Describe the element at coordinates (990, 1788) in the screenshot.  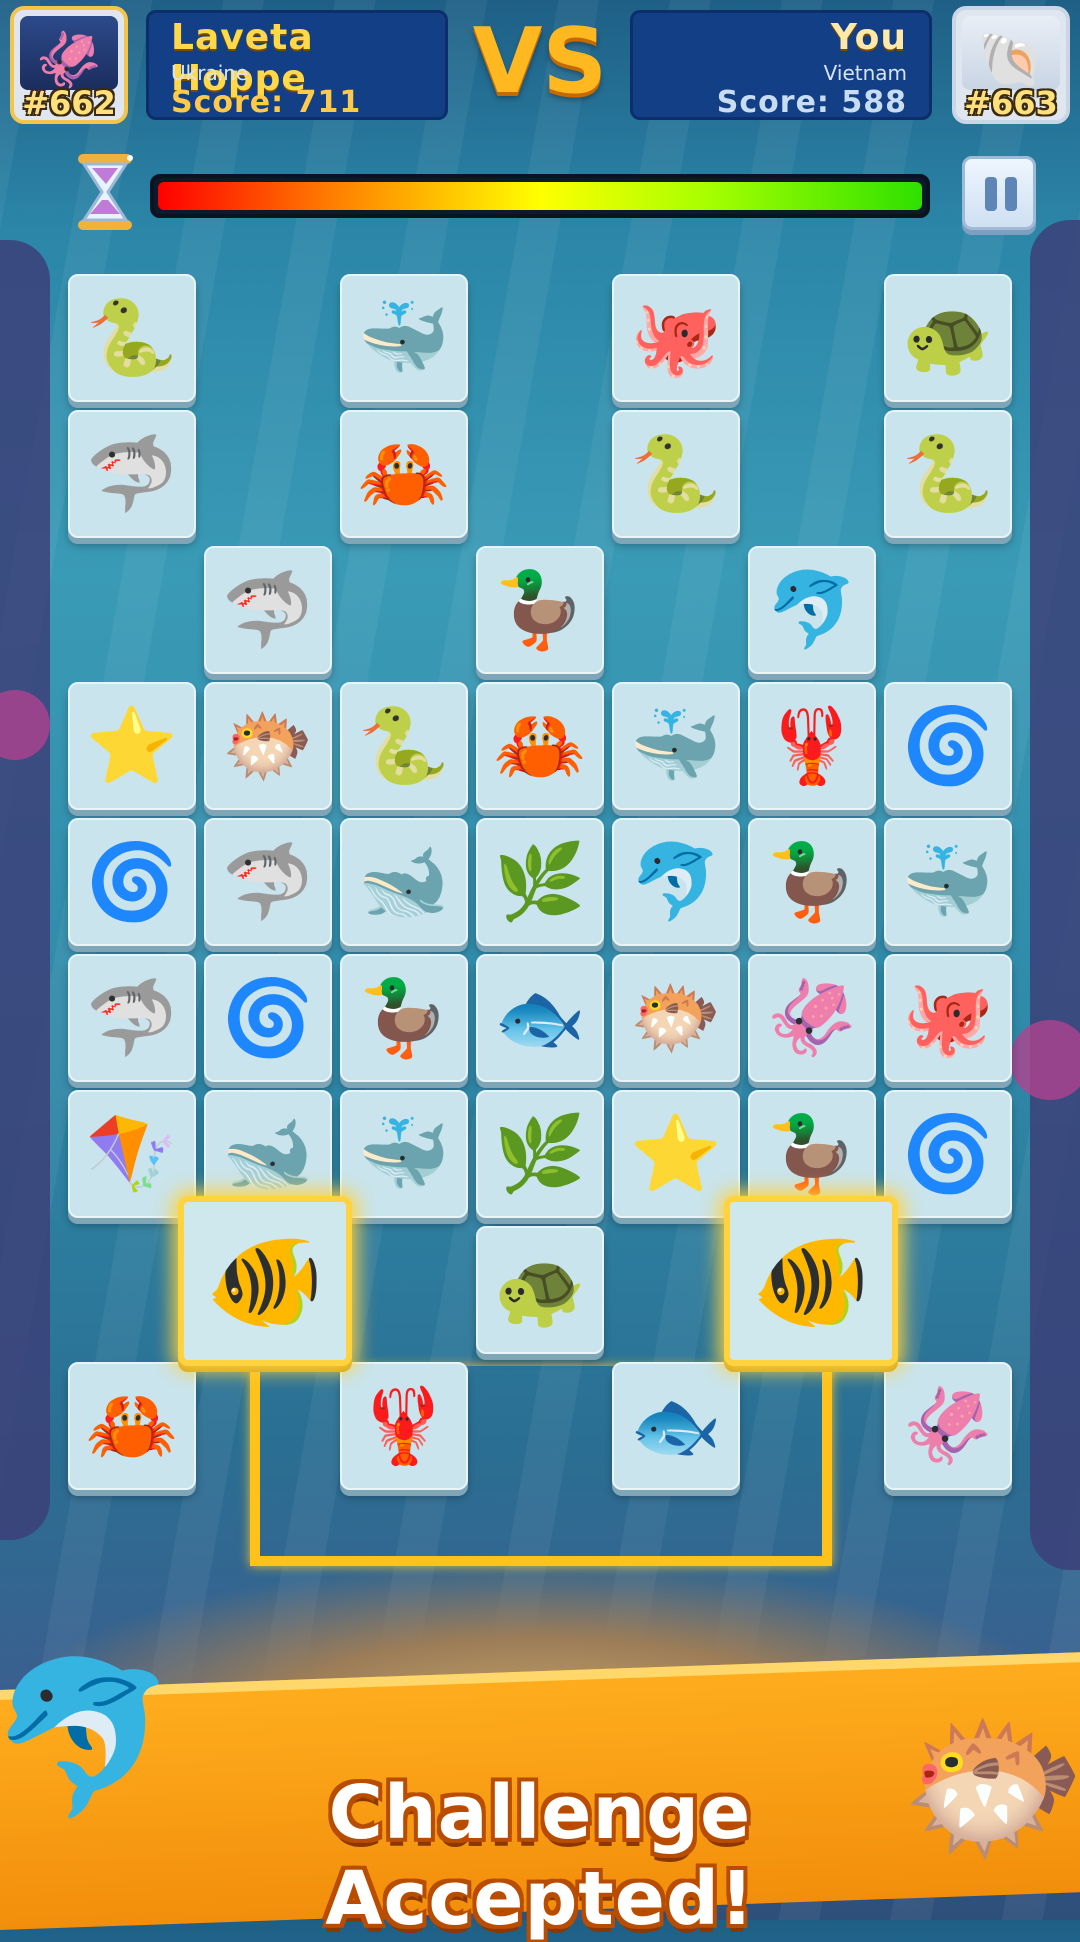
I see `fish-mascot-right-icon: 🐡` at that location.